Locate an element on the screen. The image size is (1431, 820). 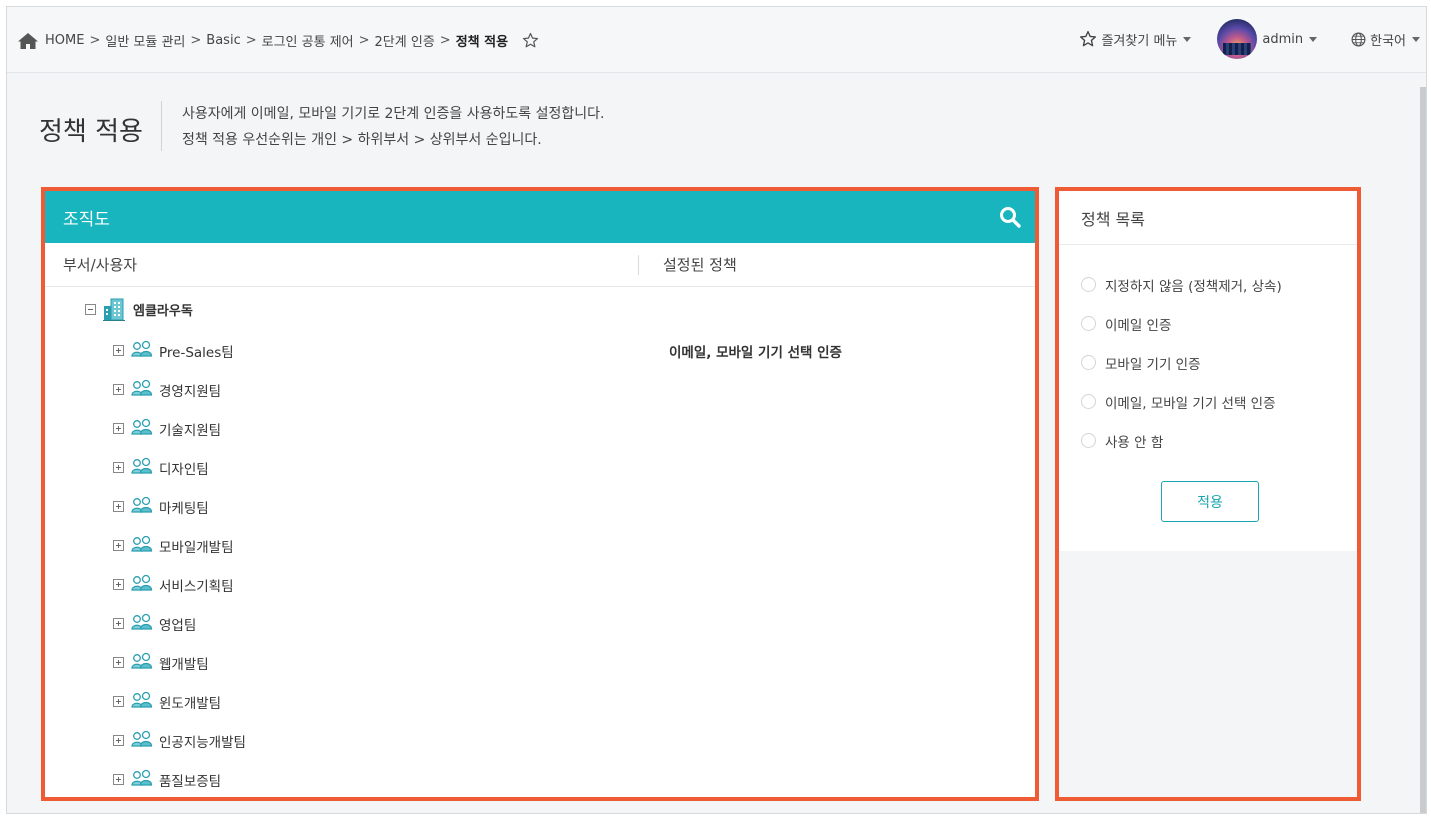
tree-row: 인공지능개발팀 is located at coordinates (540, 740).